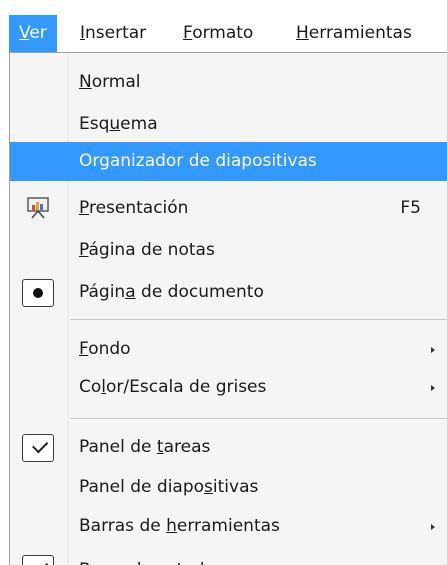 The height and width of the screenshot is (565, 447). Describe the element at coordinates (90, 387) in the screenshot. I see `label-part: Co` at that location.